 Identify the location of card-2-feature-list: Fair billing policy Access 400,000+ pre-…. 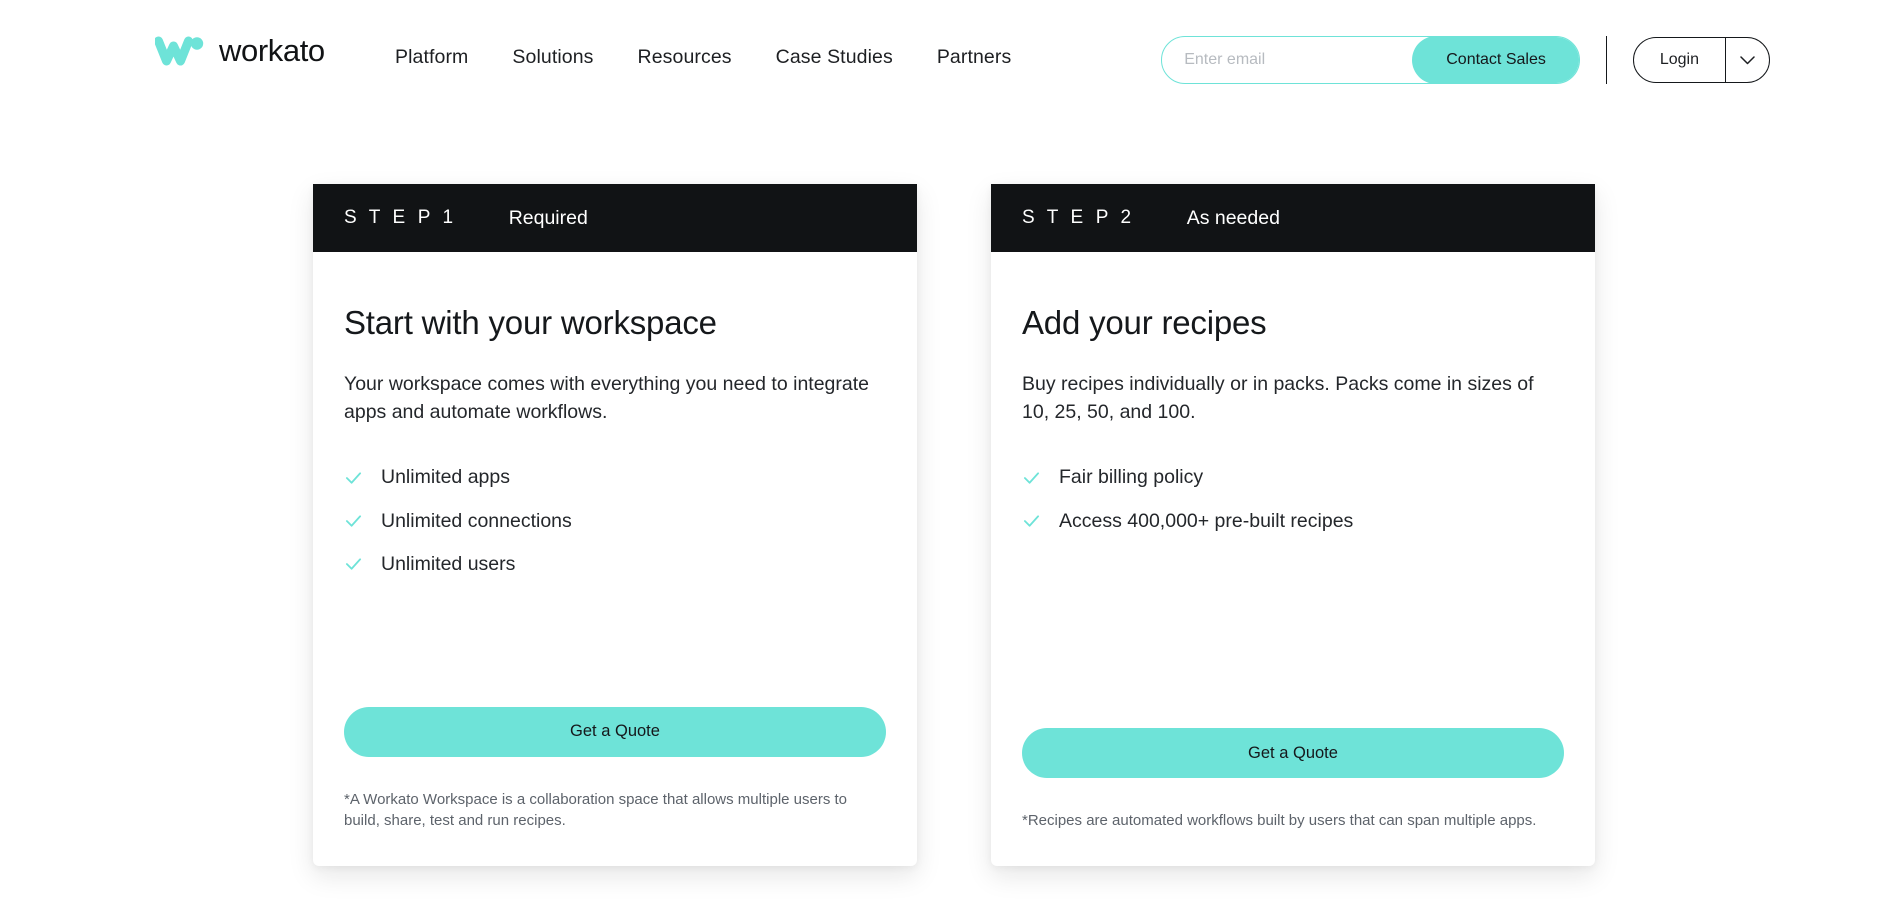
(1293, 499).